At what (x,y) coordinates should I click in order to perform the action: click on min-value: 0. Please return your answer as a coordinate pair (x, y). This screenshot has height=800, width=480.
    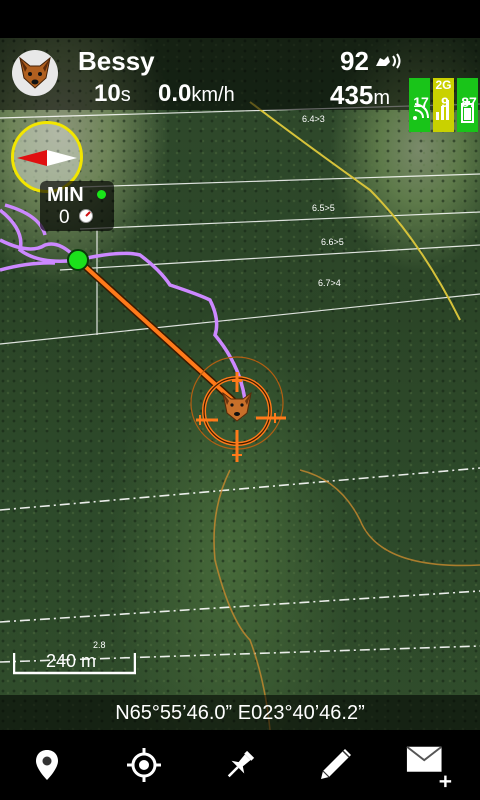
    Looking at the image, I should click on (64, 217).